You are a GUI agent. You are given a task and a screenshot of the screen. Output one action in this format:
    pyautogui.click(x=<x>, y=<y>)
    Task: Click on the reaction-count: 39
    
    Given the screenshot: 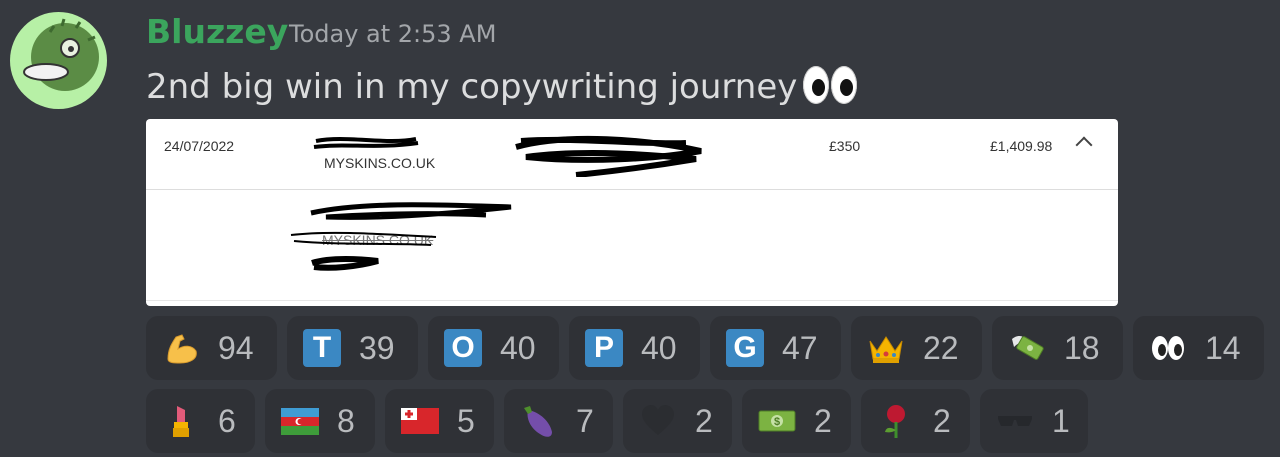 What is the action you would take?
    pyautogui.click(x=377, y=347)
    